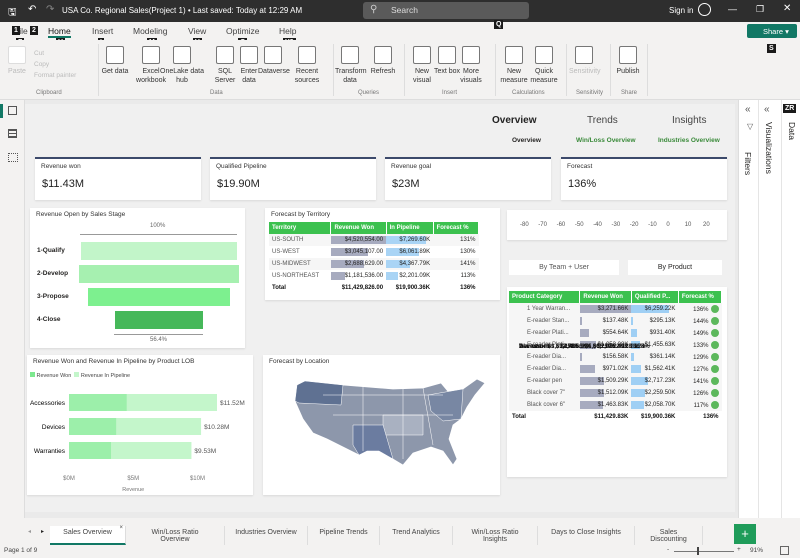 The width and height of the screenshot is (800, 558). What do you see at coordinates (293, 178) in the screenshot?
I see `kpi-card-qualified-pipeline: Qualified Pipeline $19.90M` at bounding box center [293, 178].